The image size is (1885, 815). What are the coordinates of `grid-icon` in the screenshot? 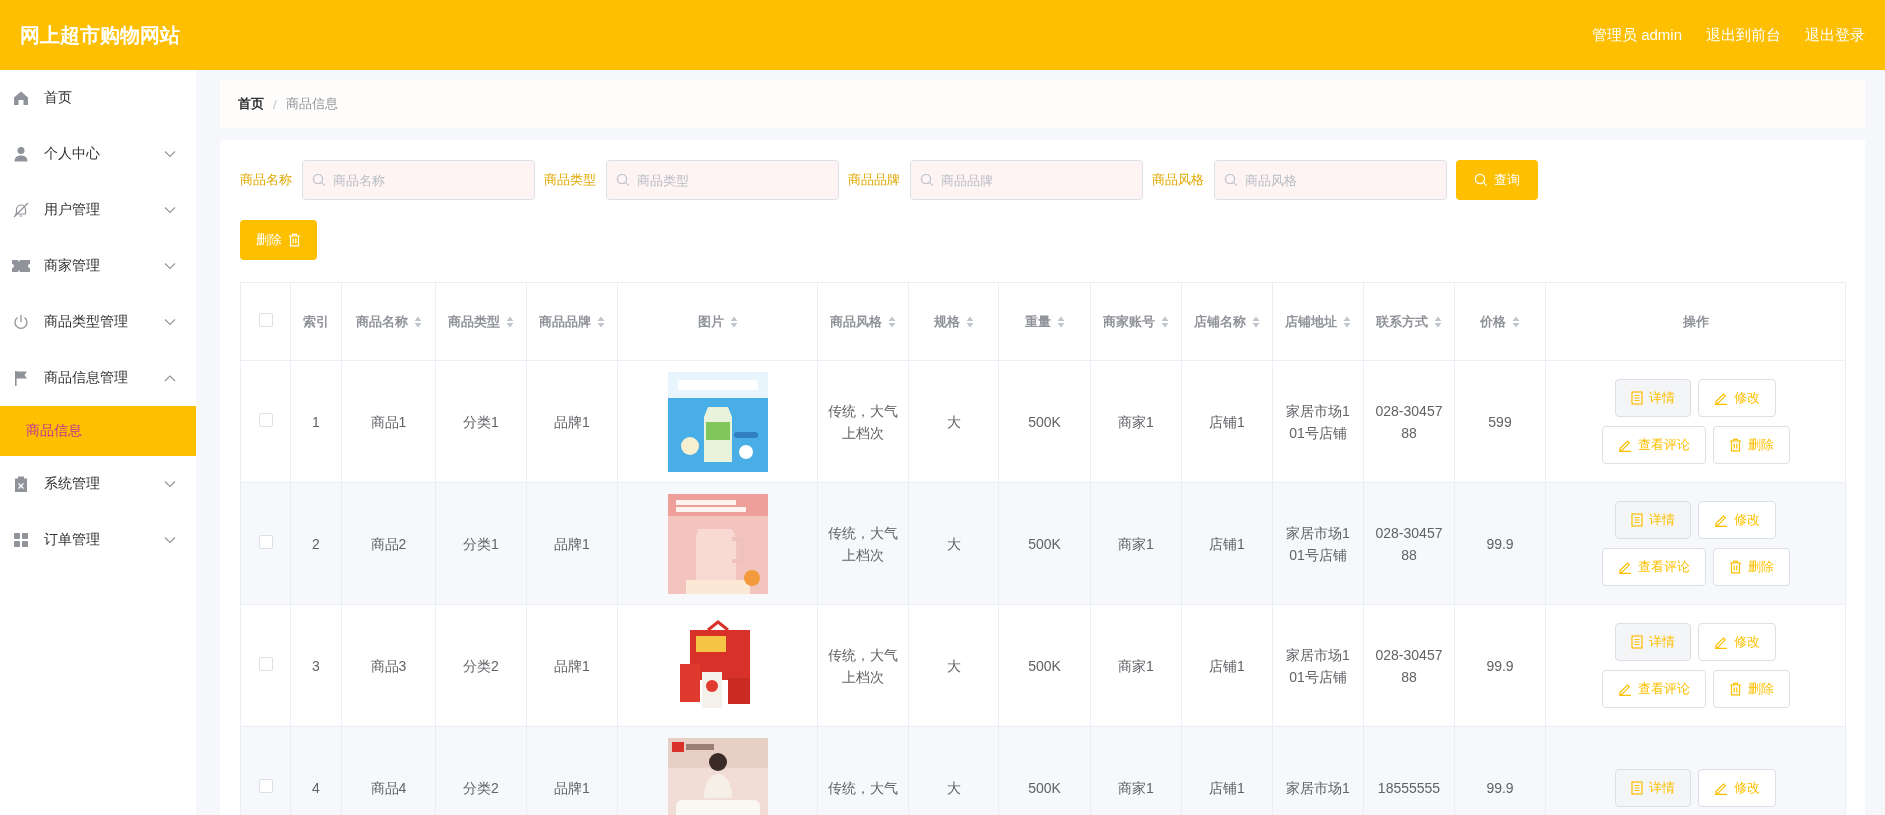 It's located at (21, 540).